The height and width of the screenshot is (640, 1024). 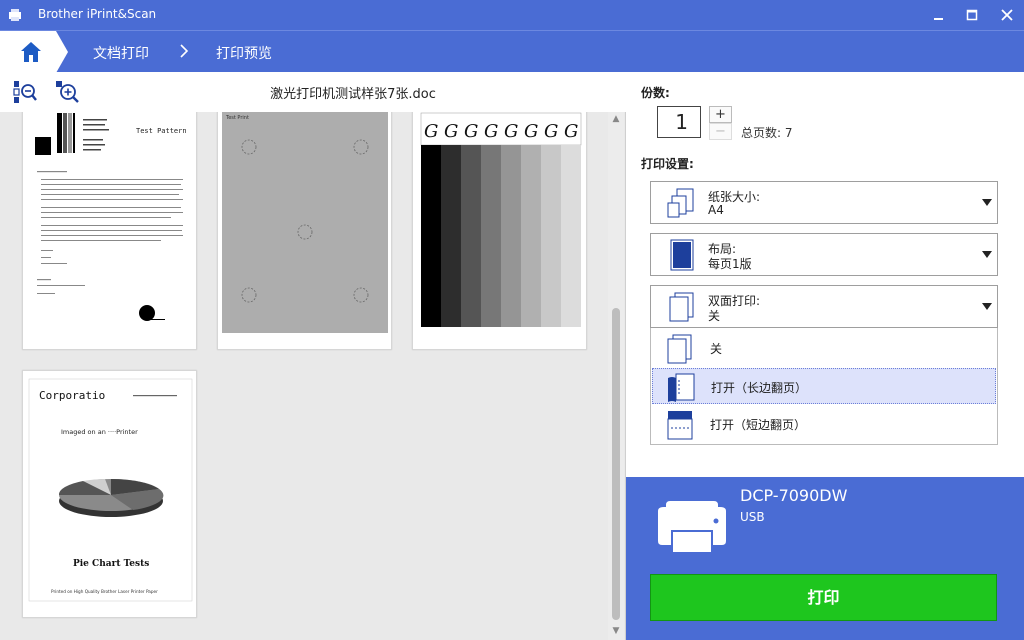 I want to click on preview-page-2: Test Print, so click(x=304, y=231).